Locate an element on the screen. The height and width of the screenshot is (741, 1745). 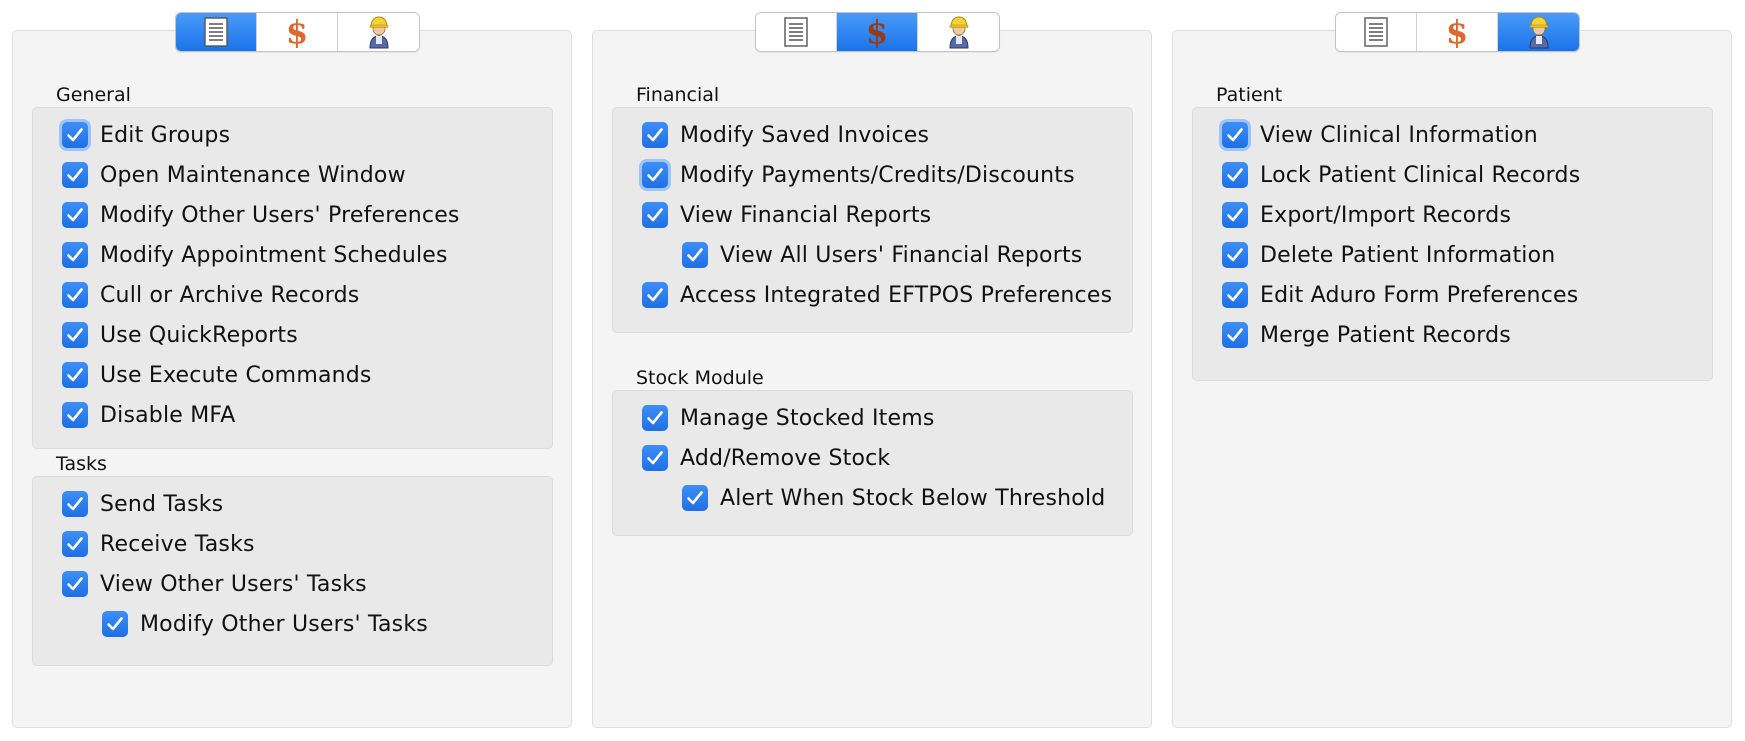
permission-label: Use QuickReports is located at coordinates (199, 335).